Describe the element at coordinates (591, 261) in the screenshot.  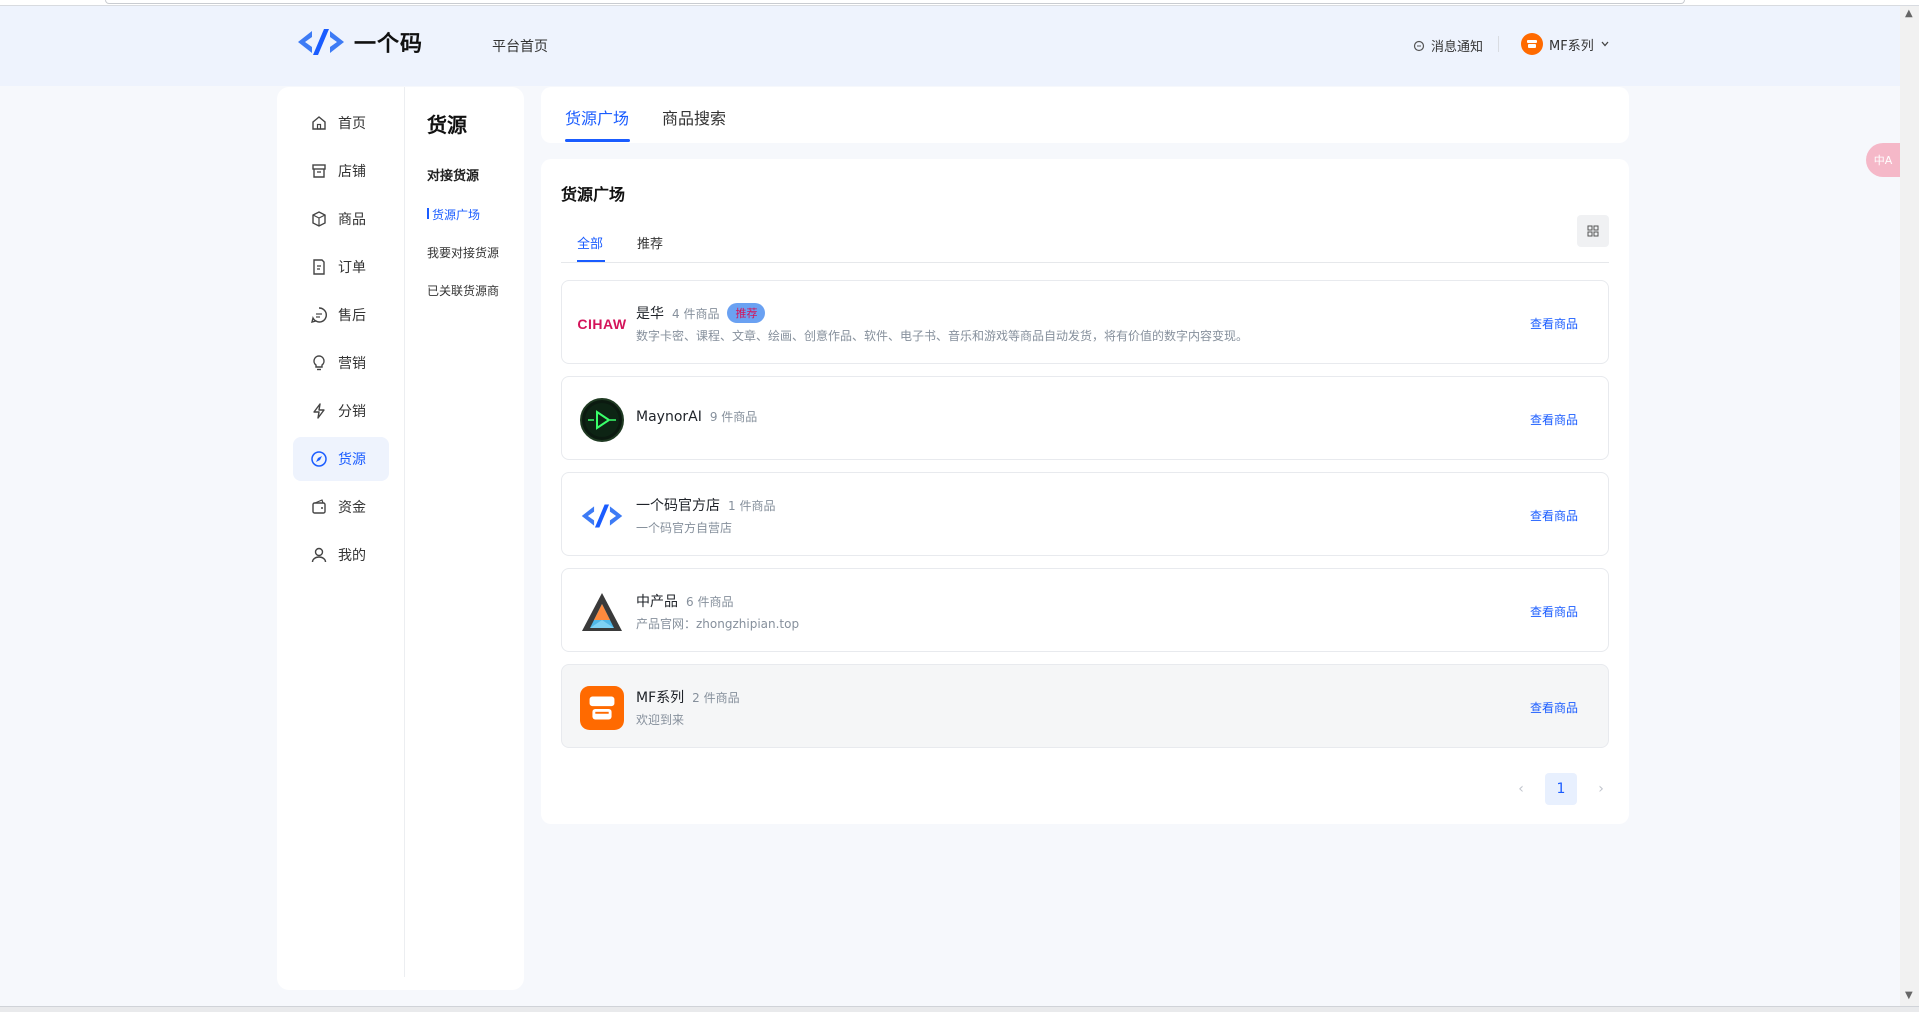
I see `active-subtab-indicator` at that location.